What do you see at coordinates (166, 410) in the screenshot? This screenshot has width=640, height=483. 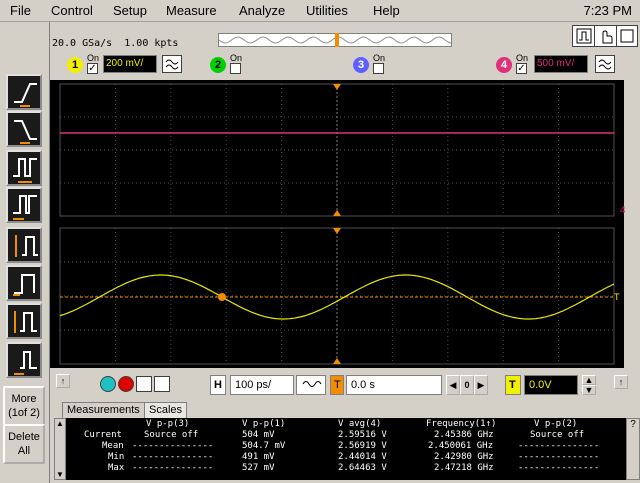 I see `tab-scales: Scales` at bounding box center [166, 410].